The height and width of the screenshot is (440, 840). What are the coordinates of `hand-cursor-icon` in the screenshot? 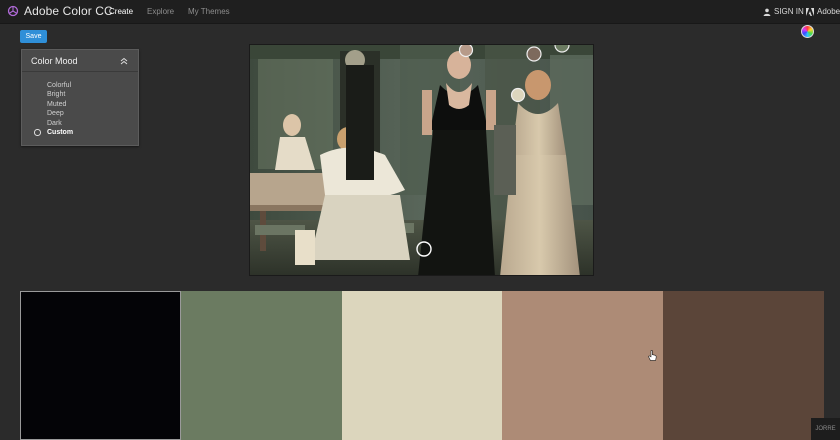 It's located at (652, 355).